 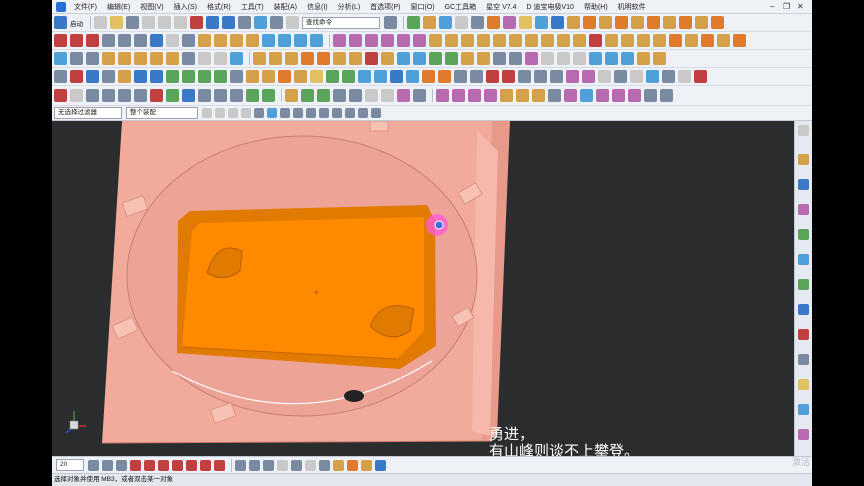 I want to click on menu-file: 文件(F), so click(x=85, y=7).